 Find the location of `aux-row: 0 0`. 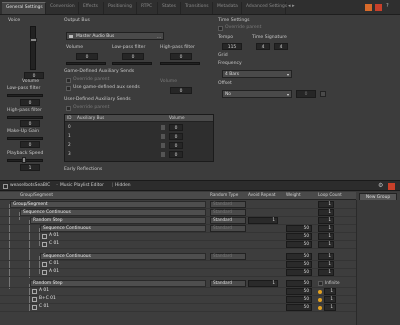

aux-row: 0 0 is located at coordinates (139, 128).